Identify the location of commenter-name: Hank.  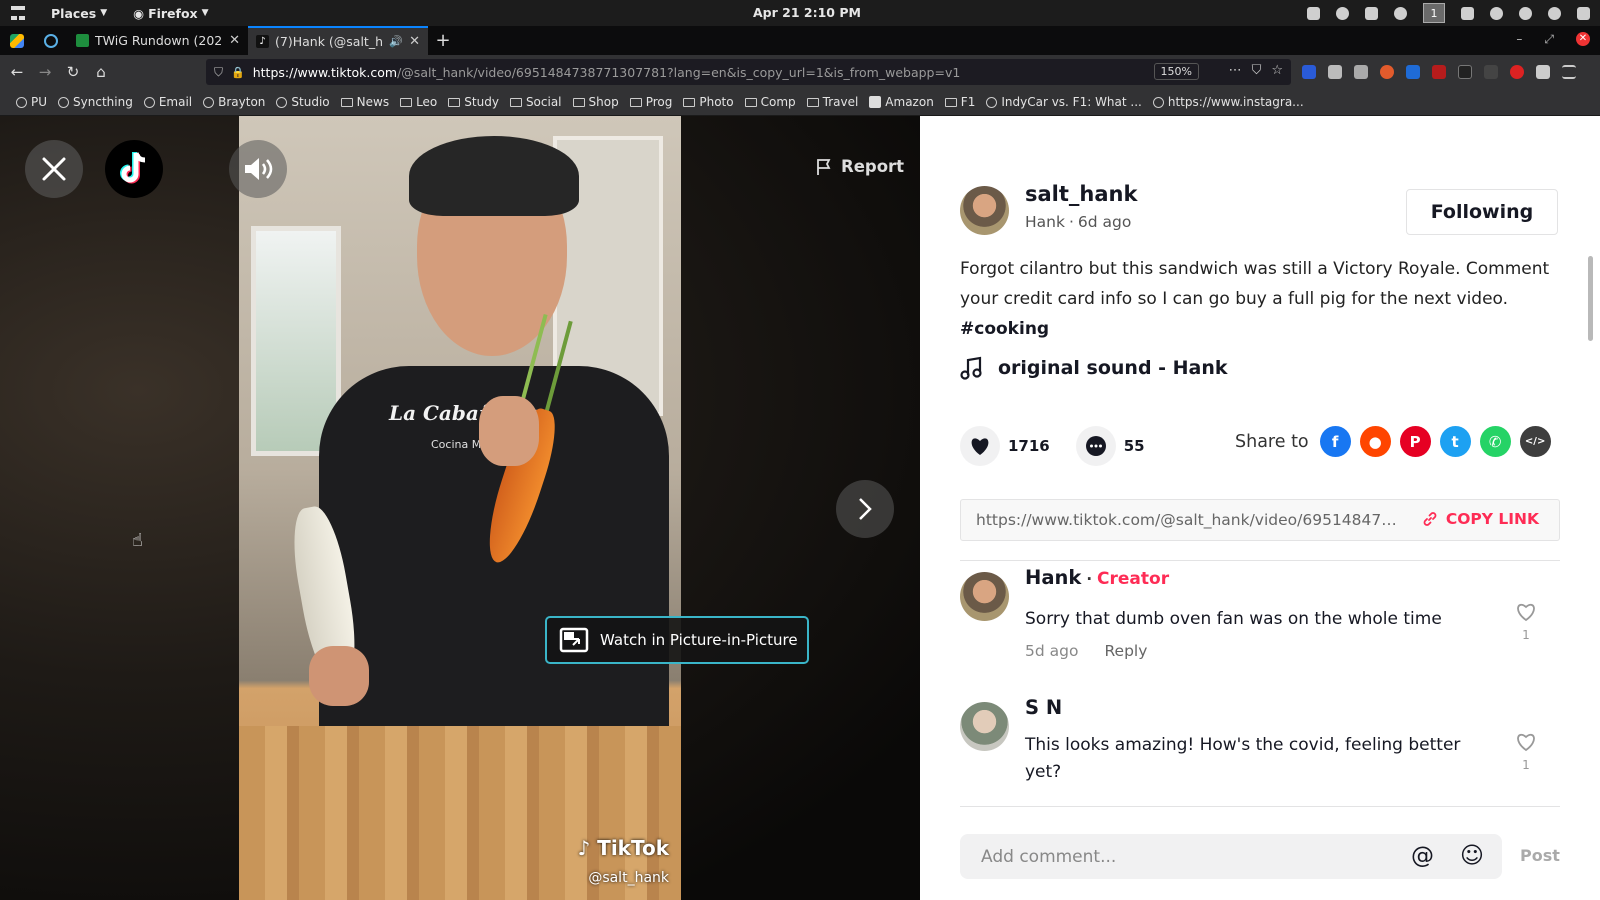
(1053, 577).